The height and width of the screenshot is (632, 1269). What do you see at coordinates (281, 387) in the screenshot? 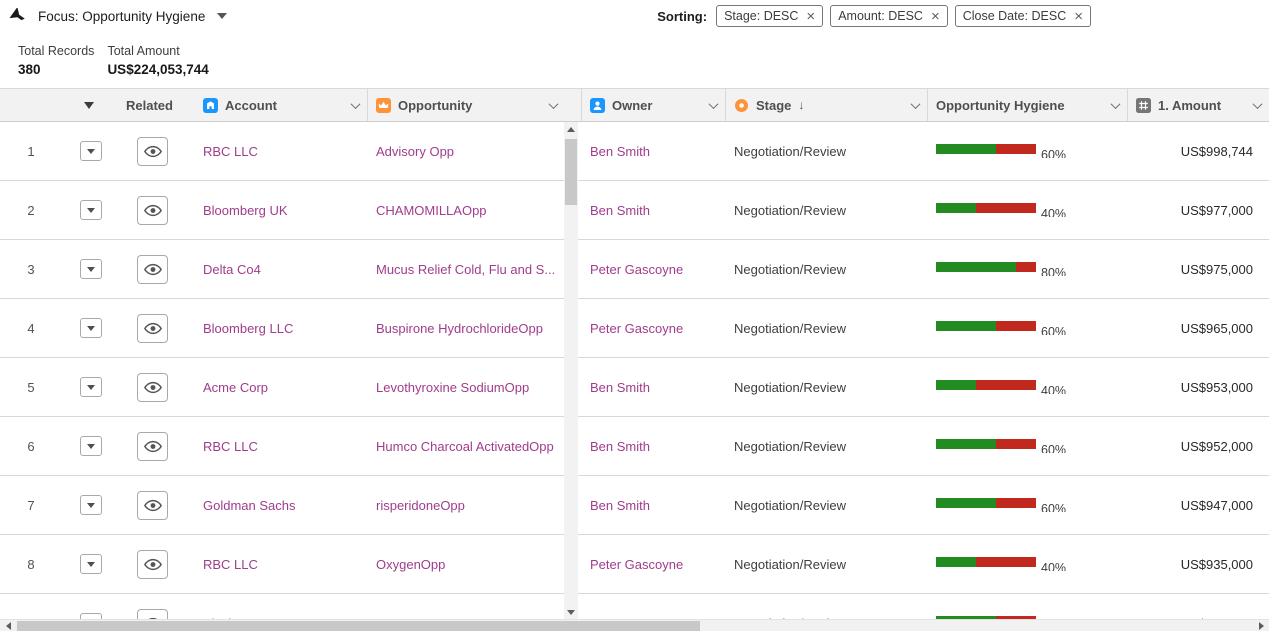
I see `account-cell: Acme Corp` at bounding box center [281, 387].